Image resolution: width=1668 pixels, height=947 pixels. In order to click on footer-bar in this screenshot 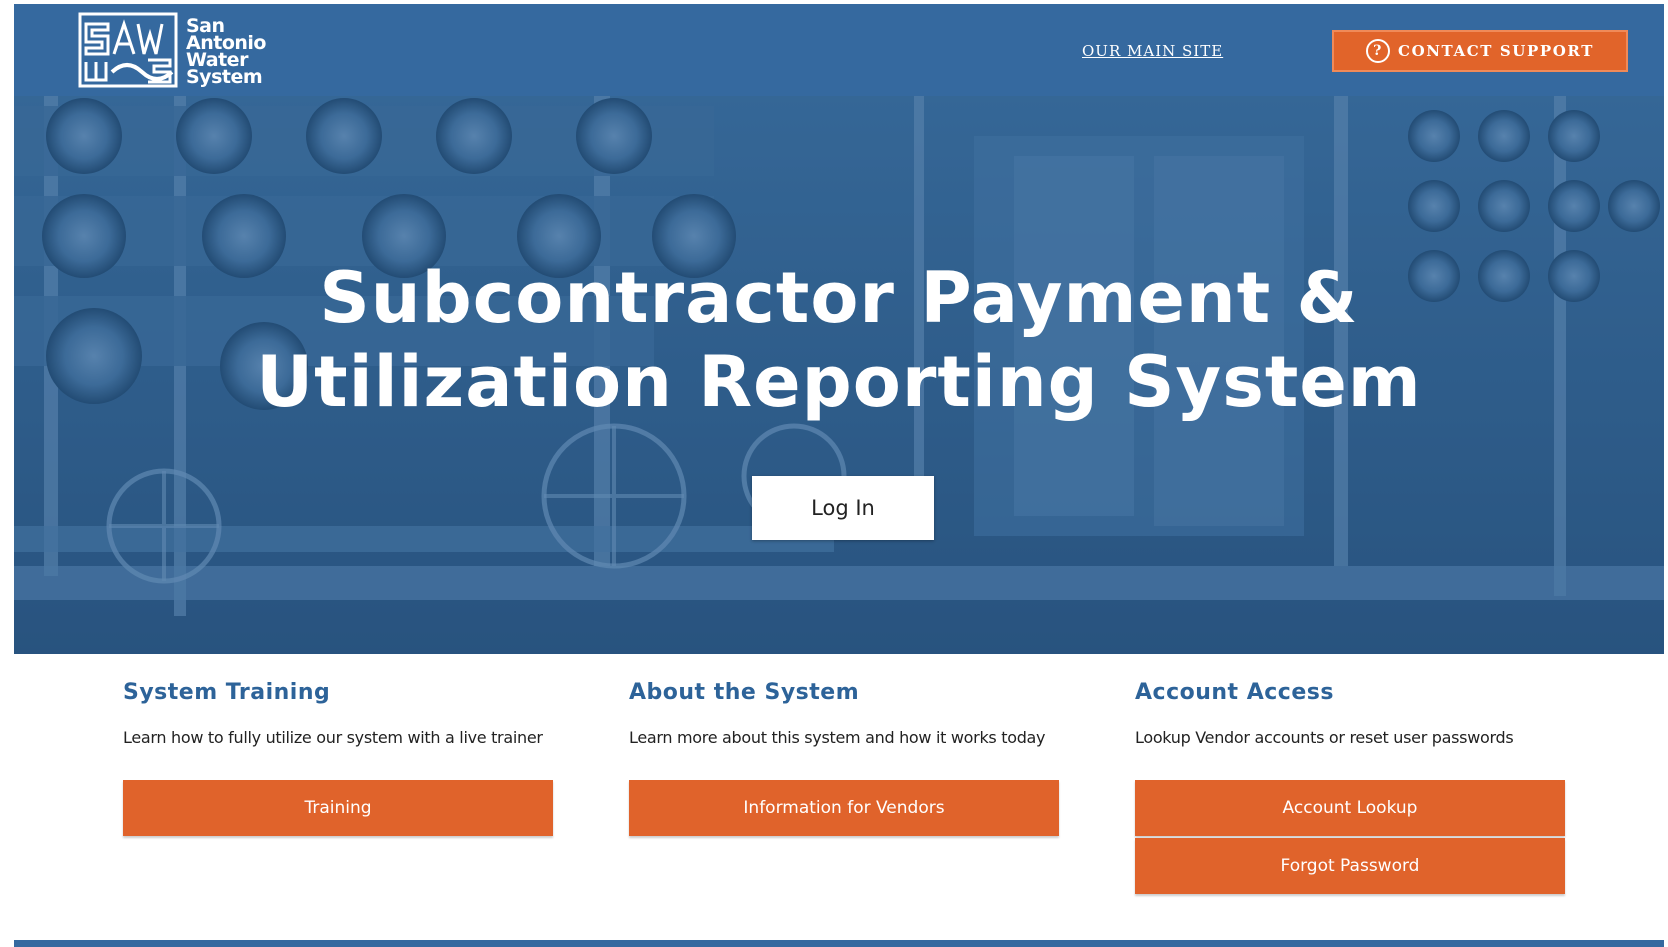, I will do `click(839, 943)`.